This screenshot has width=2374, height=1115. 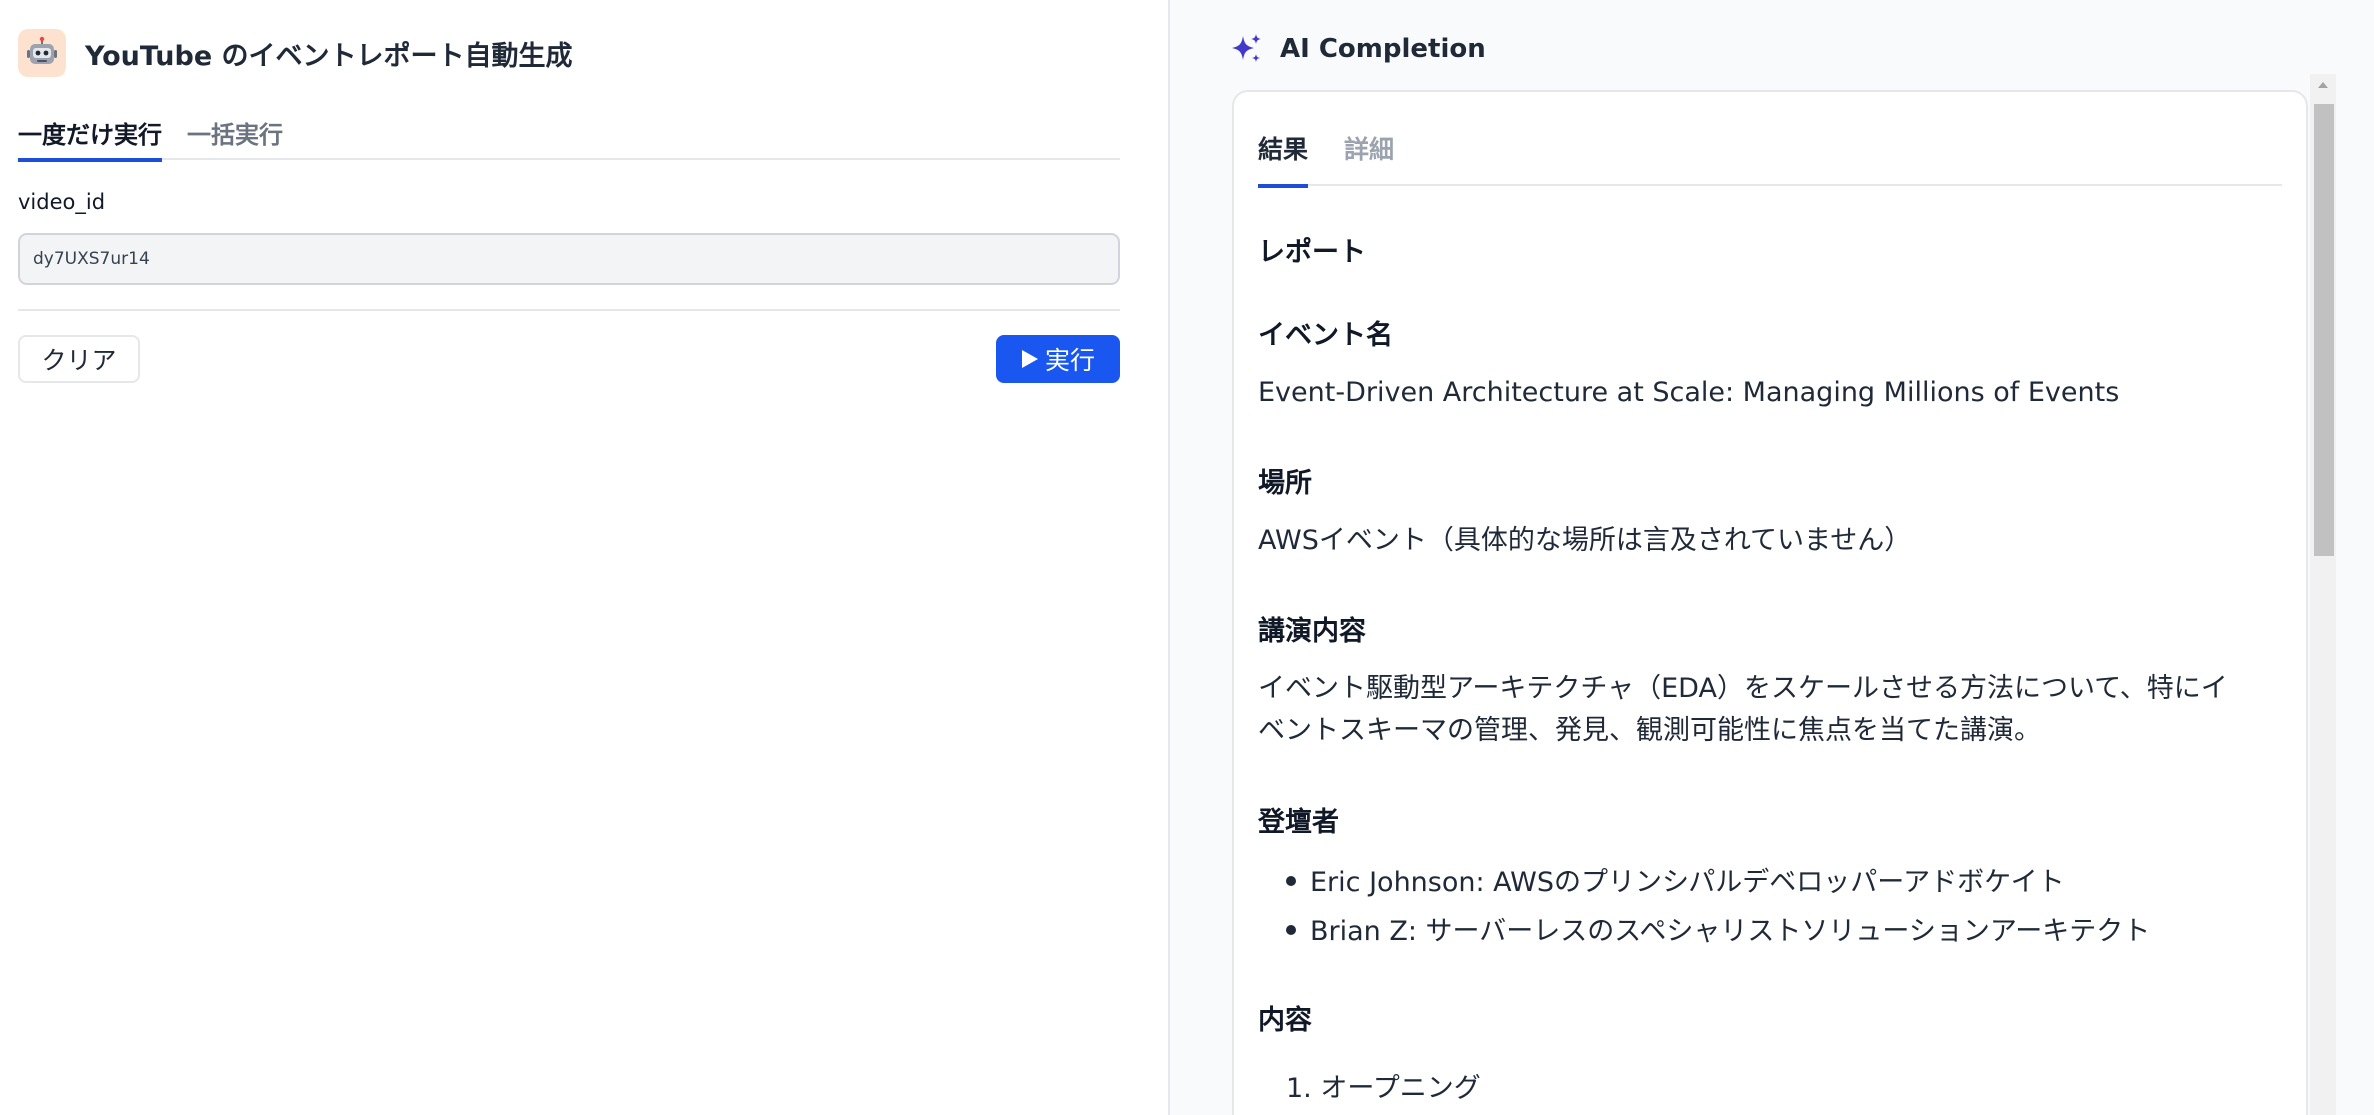 I want to click on run-mode-tabs: 一度だけ実行 一括実行, so click(x=569, y=137).